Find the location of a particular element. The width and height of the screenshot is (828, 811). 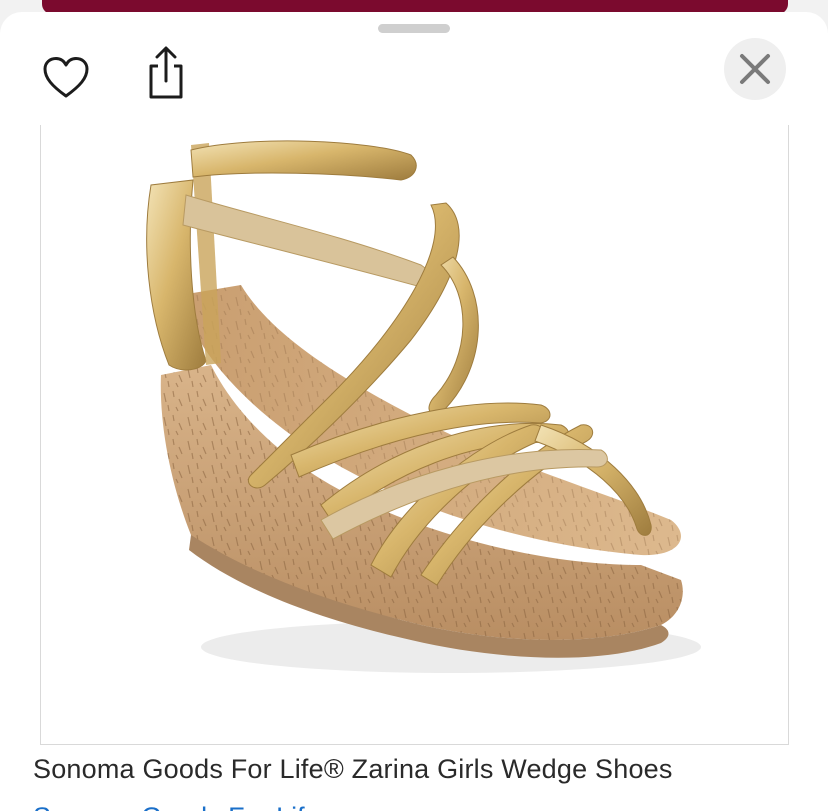

share-icon is located at coordinates (166, 72).